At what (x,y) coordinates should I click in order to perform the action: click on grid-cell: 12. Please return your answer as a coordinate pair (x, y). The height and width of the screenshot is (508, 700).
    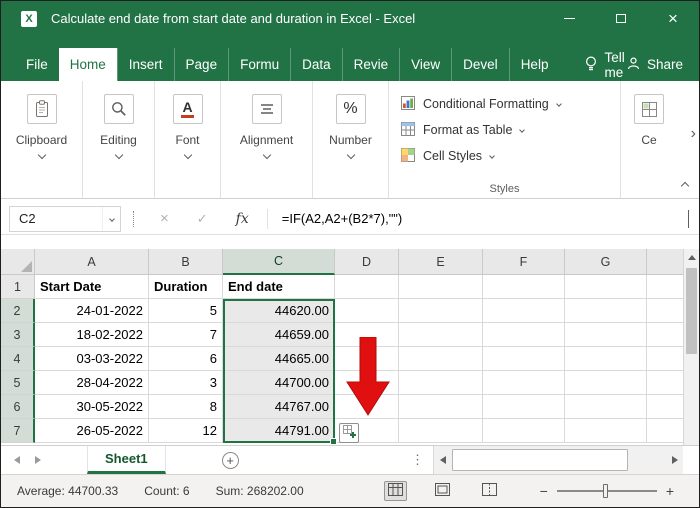
    Looking at the image, I should click on (186, 431).